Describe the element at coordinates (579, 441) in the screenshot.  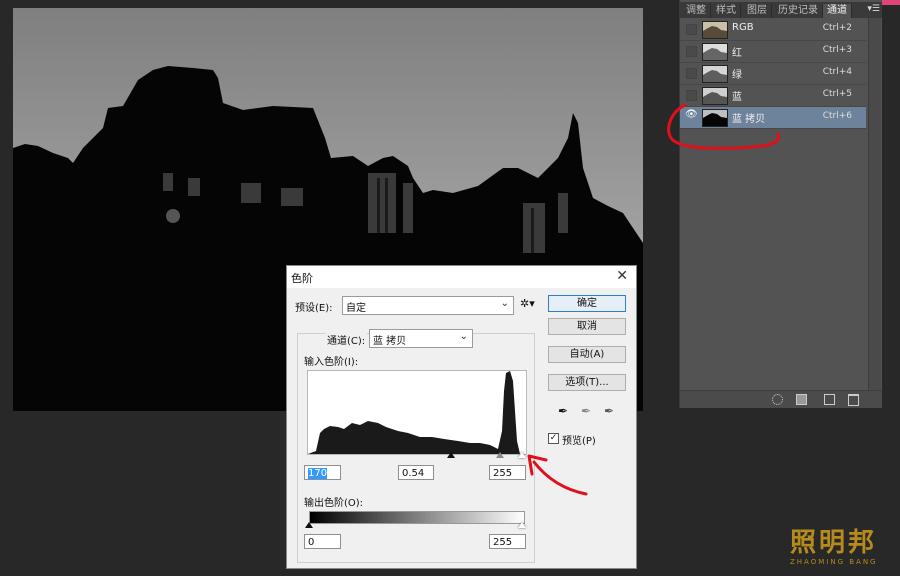
I see `preview-label: 预览(P)` at that location.